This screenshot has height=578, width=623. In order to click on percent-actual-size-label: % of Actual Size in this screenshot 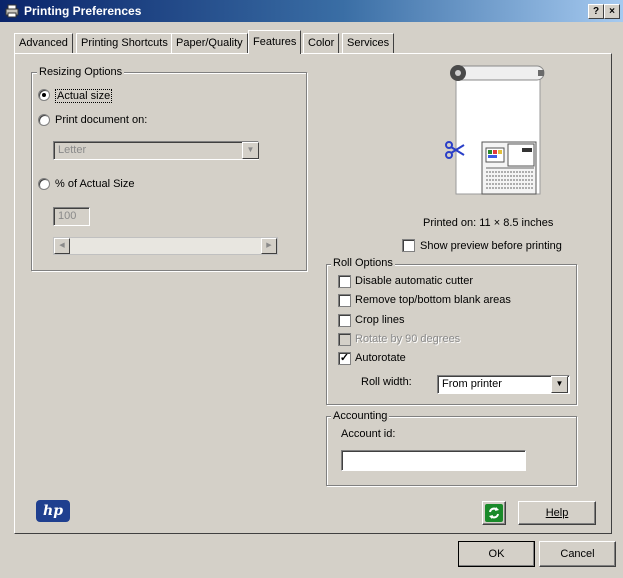, I will do `click(95, 184)`.